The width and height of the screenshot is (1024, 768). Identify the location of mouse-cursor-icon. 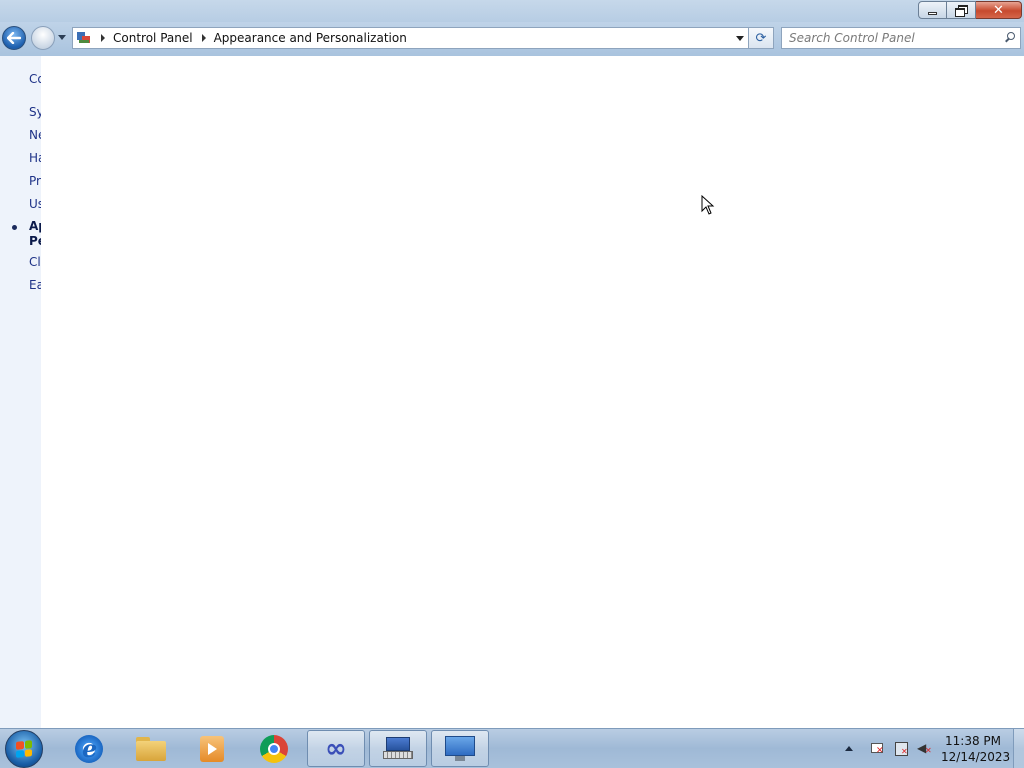
(708, 205).